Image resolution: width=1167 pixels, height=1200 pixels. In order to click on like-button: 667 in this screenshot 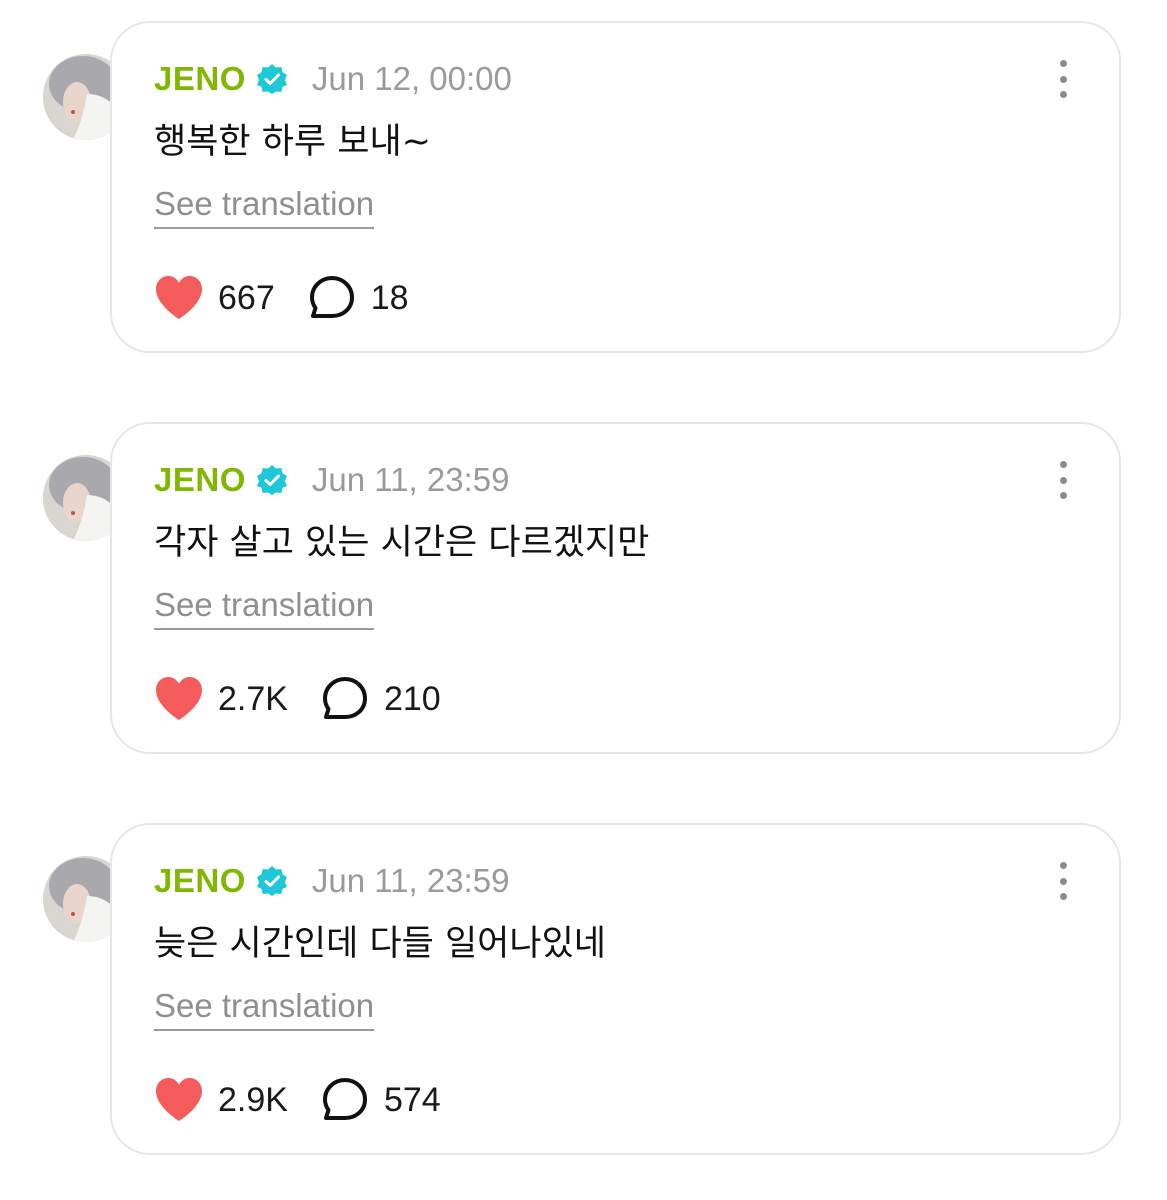, I will do `click(214, 298)`.